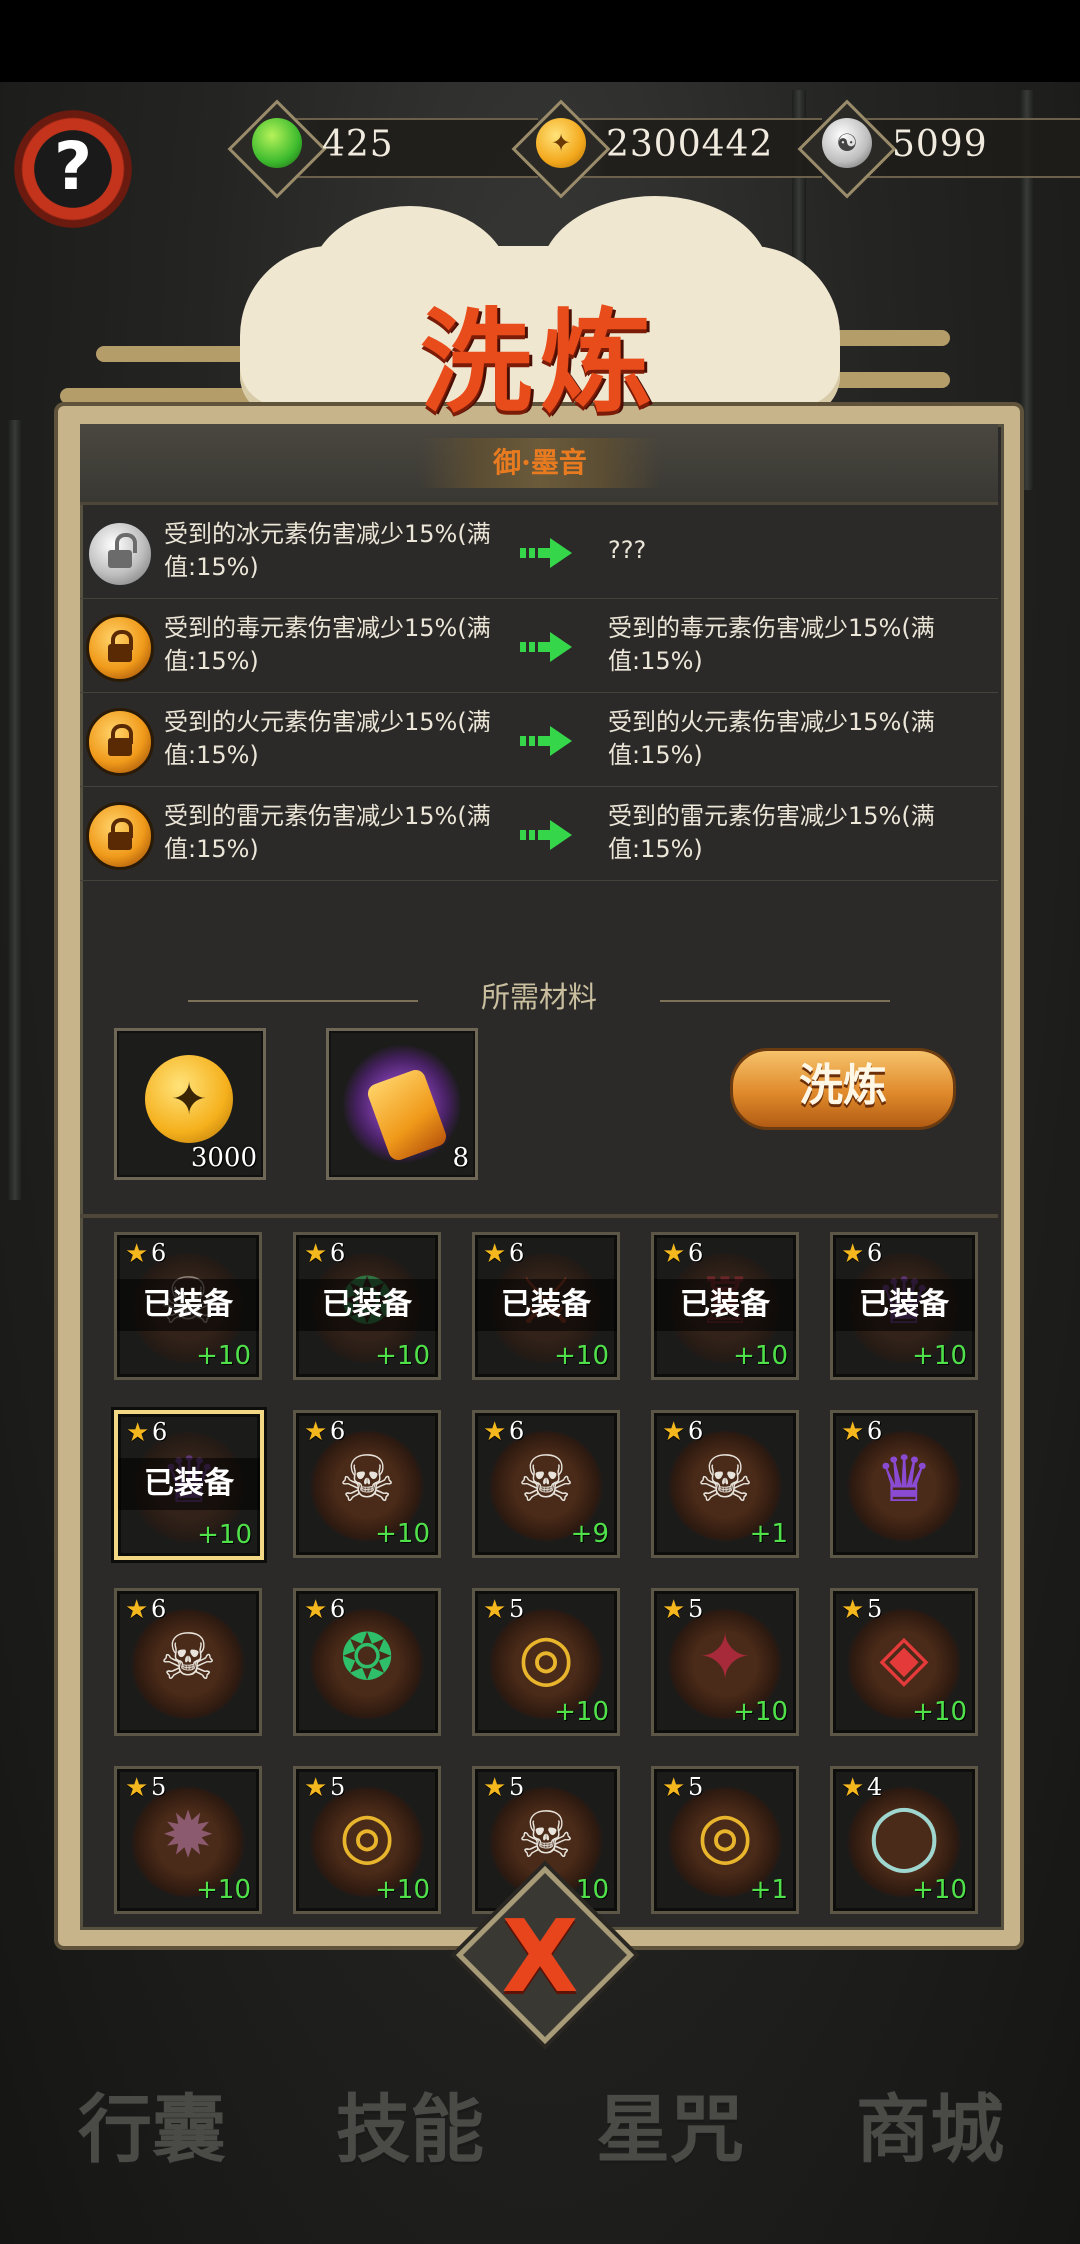 The width and height of the screenshot is (1080, 2244). What do you see at coordinates (402, 1104) in the screenshot?
I see `material-slot-scroll: 8` at bounding box center [402, 1104].